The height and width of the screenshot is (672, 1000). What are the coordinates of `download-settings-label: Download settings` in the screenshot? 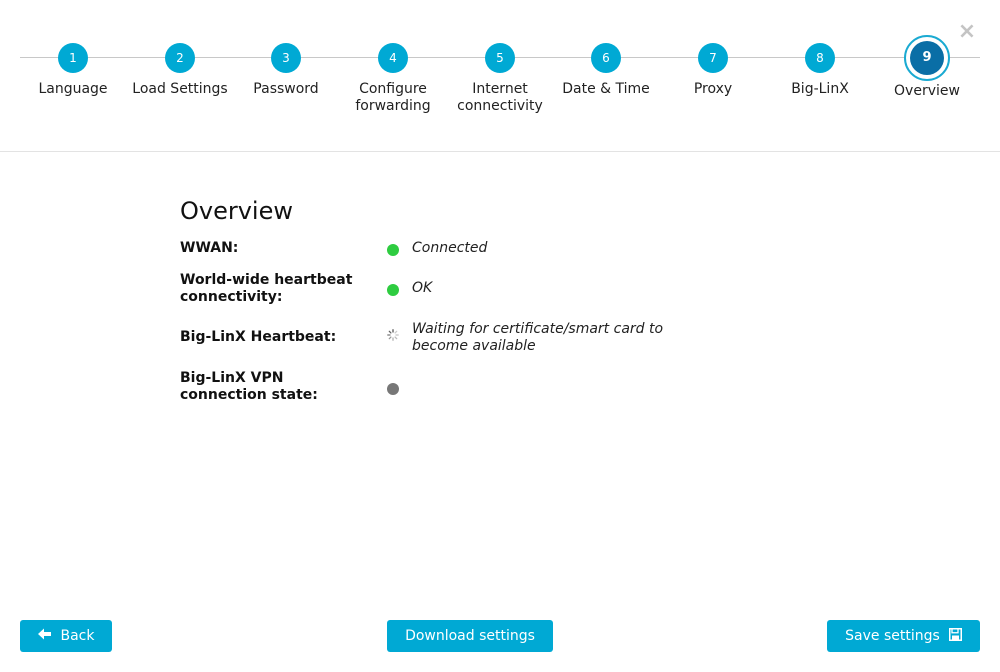 It's located at (470, 636).